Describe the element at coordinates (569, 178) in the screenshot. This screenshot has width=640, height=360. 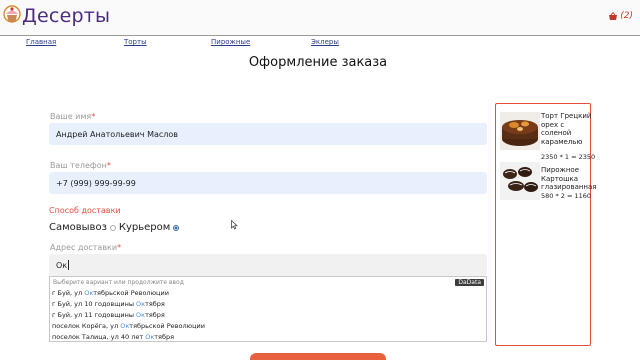
I see `cart-item-name: Пирожное Картошка глазированная` at that location.